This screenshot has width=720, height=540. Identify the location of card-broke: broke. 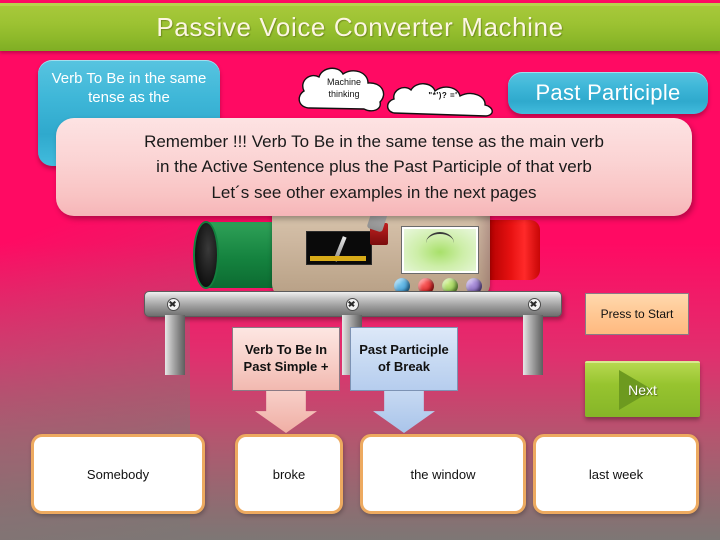
(289, 474).